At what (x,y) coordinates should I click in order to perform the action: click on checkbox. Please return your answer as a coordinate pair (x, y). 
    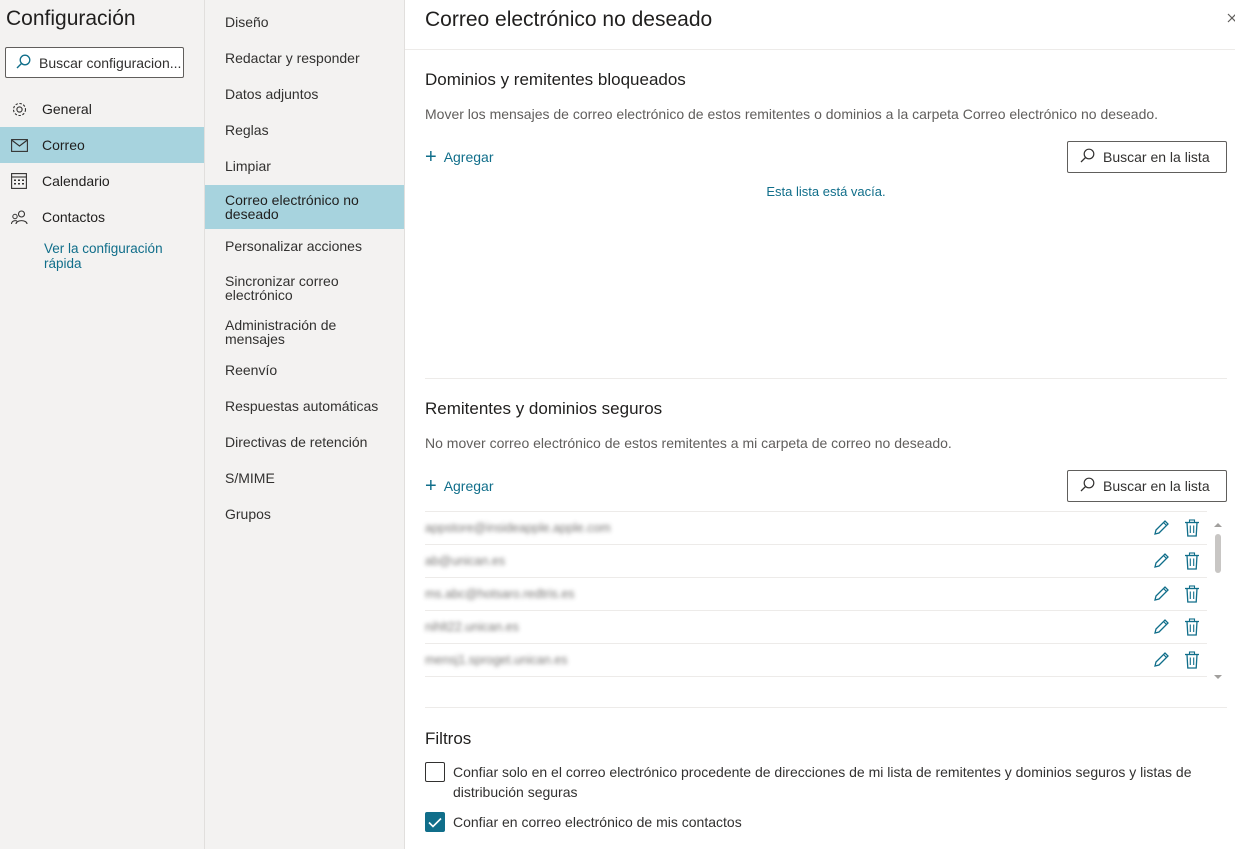
    Looking at the image, I should click on (435, 772).